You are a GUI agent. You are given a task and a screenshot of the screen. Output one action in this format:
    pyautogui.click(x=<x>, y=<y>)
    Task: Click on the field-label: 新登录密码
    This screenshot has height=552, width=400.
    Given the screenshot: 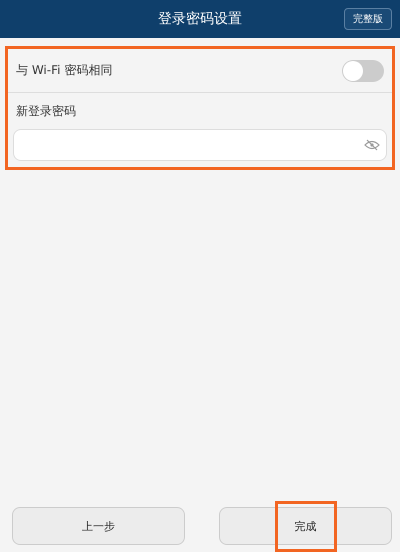 What is the action you would take?
    pyautogui.click(x=46, y=111)
    